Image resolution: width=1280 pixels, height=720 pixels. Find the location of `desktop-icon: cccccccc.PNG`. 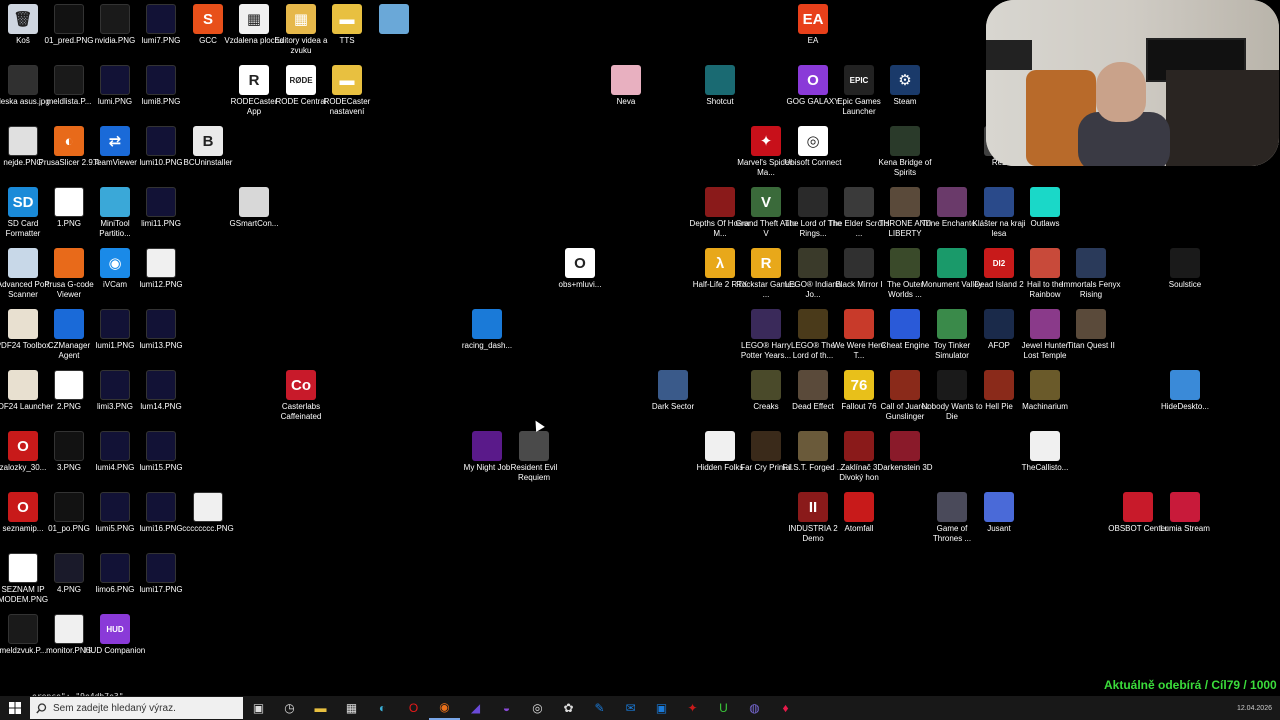

desktop-icon: cccccccc.PNG is located at coordinates (208, 513).